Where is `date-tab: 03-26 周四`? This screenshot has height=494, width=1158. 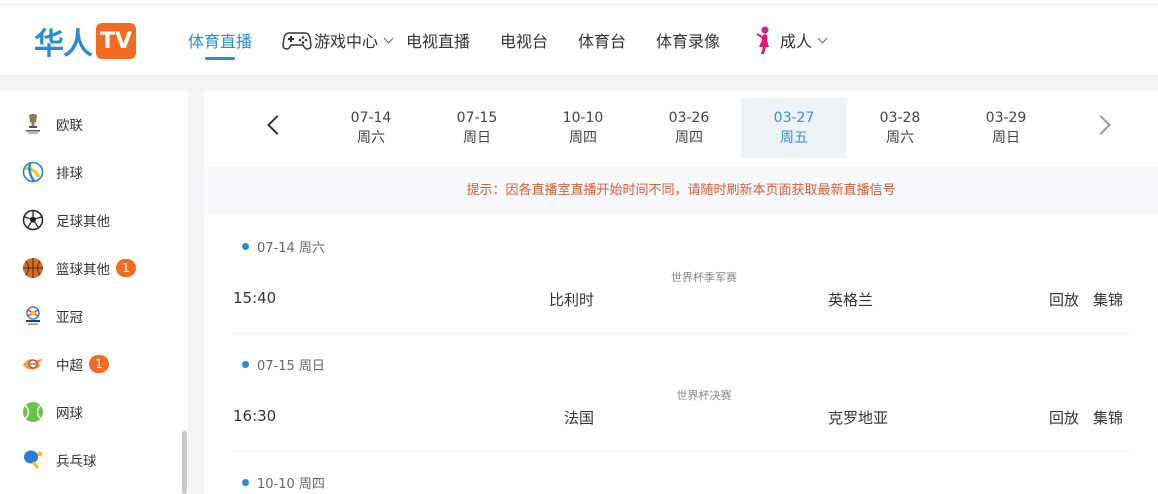 date-tab: 03-26 周四 is located at coordinates (689, 128).